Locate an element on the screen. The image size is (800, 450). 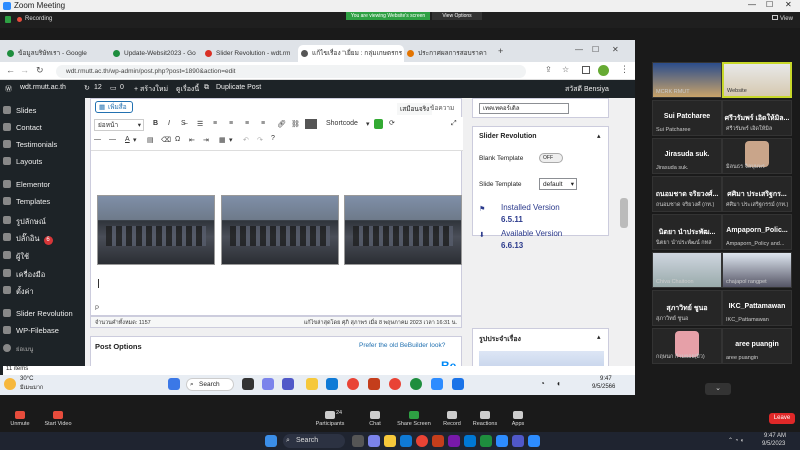
hr-icon: — is located at coordinates (112, 139).